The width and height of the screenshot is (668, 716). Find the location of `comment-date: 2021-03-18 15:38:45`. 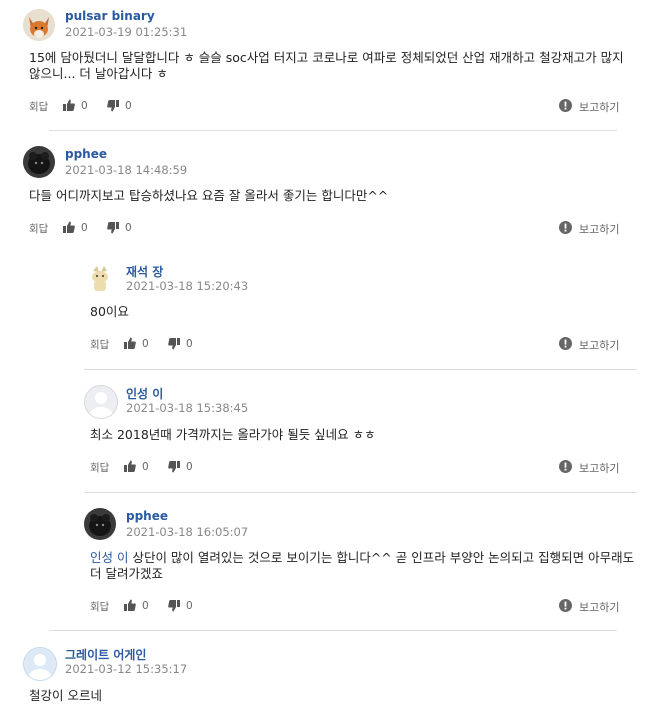

comment-date: 2021-03-18 15:38:45 is located at coordinates (187, 408).